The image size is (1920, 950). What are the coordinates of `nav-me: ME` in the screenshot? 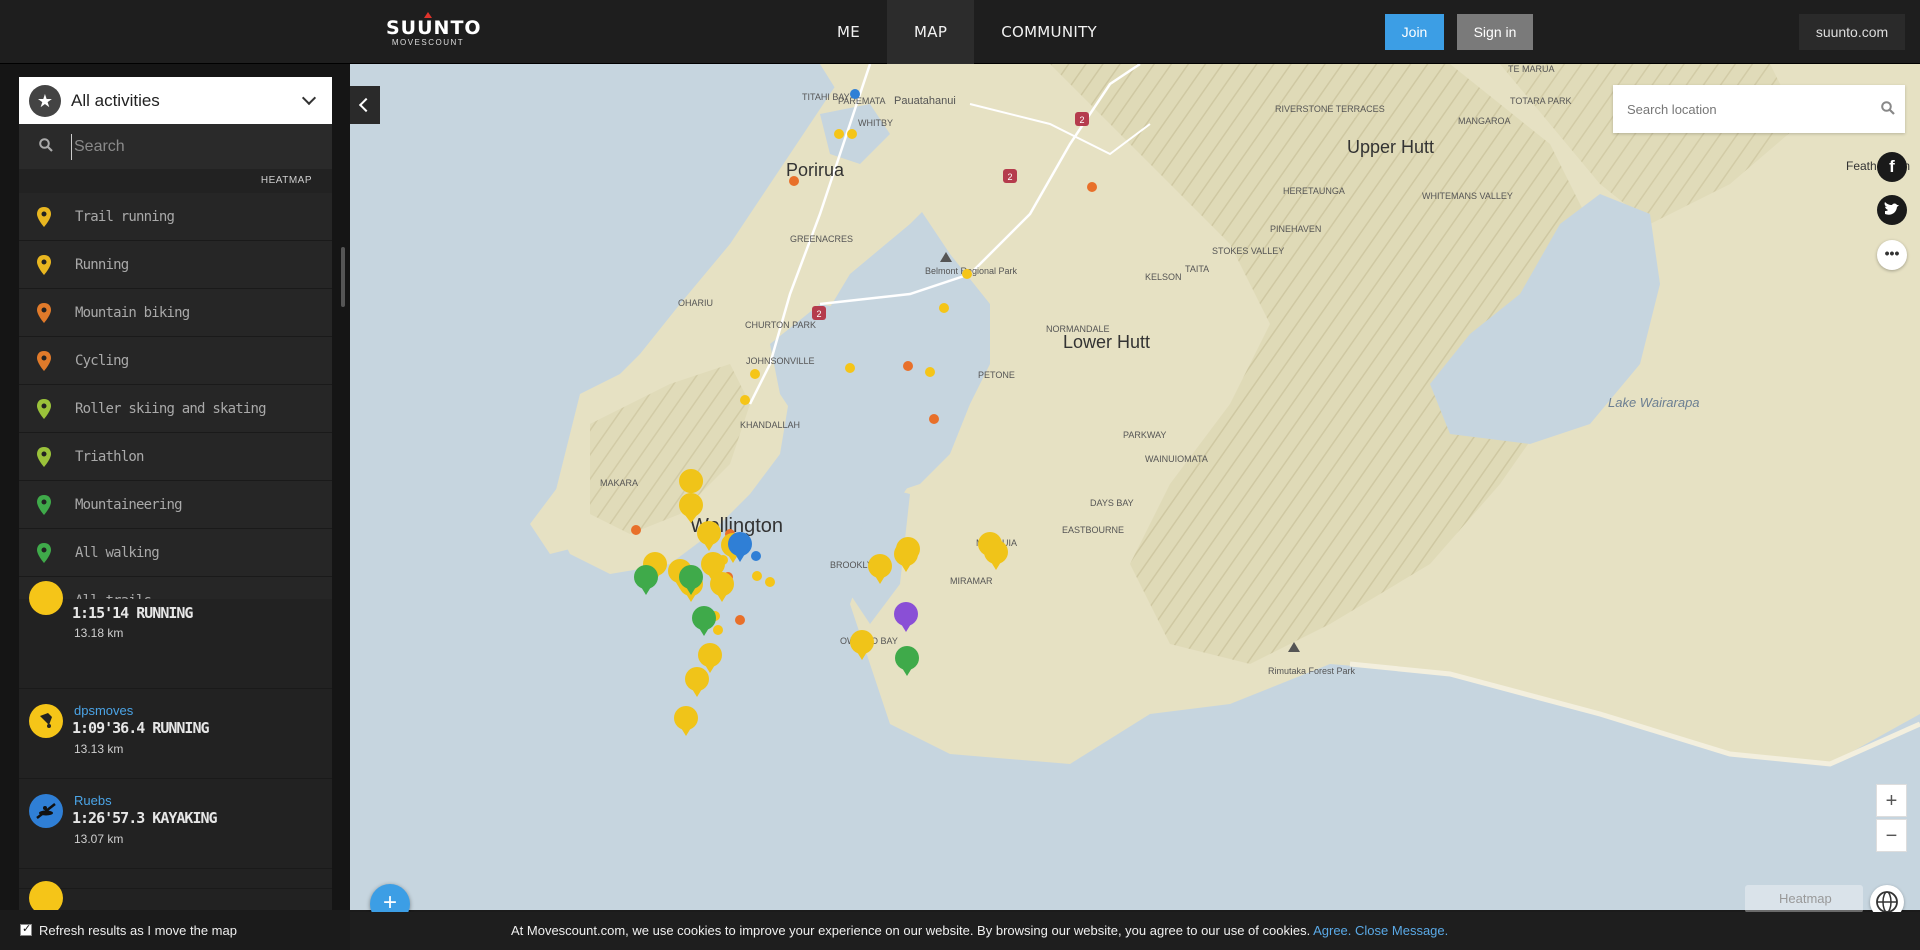 It's located at (848, 32).